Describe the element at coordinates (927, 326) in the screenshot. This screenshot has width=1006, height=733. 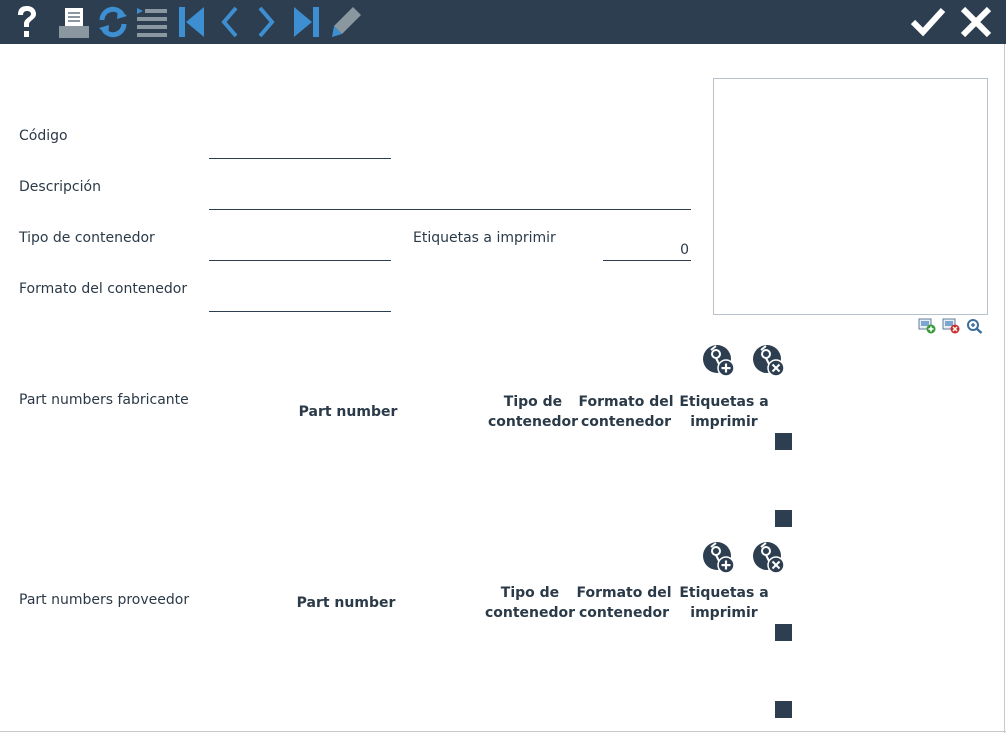
I see `add-image-icon` at that location.